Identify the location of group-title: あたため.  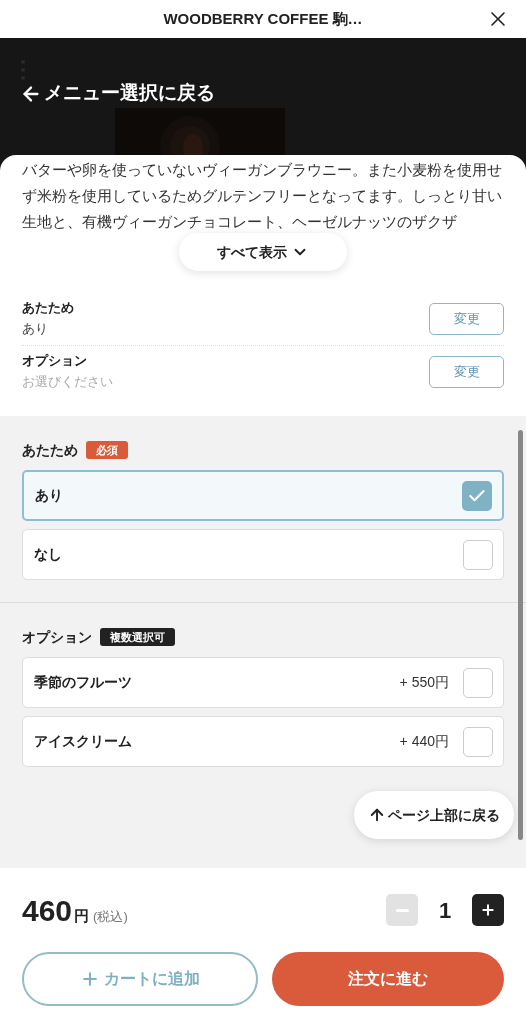
(50, 450).